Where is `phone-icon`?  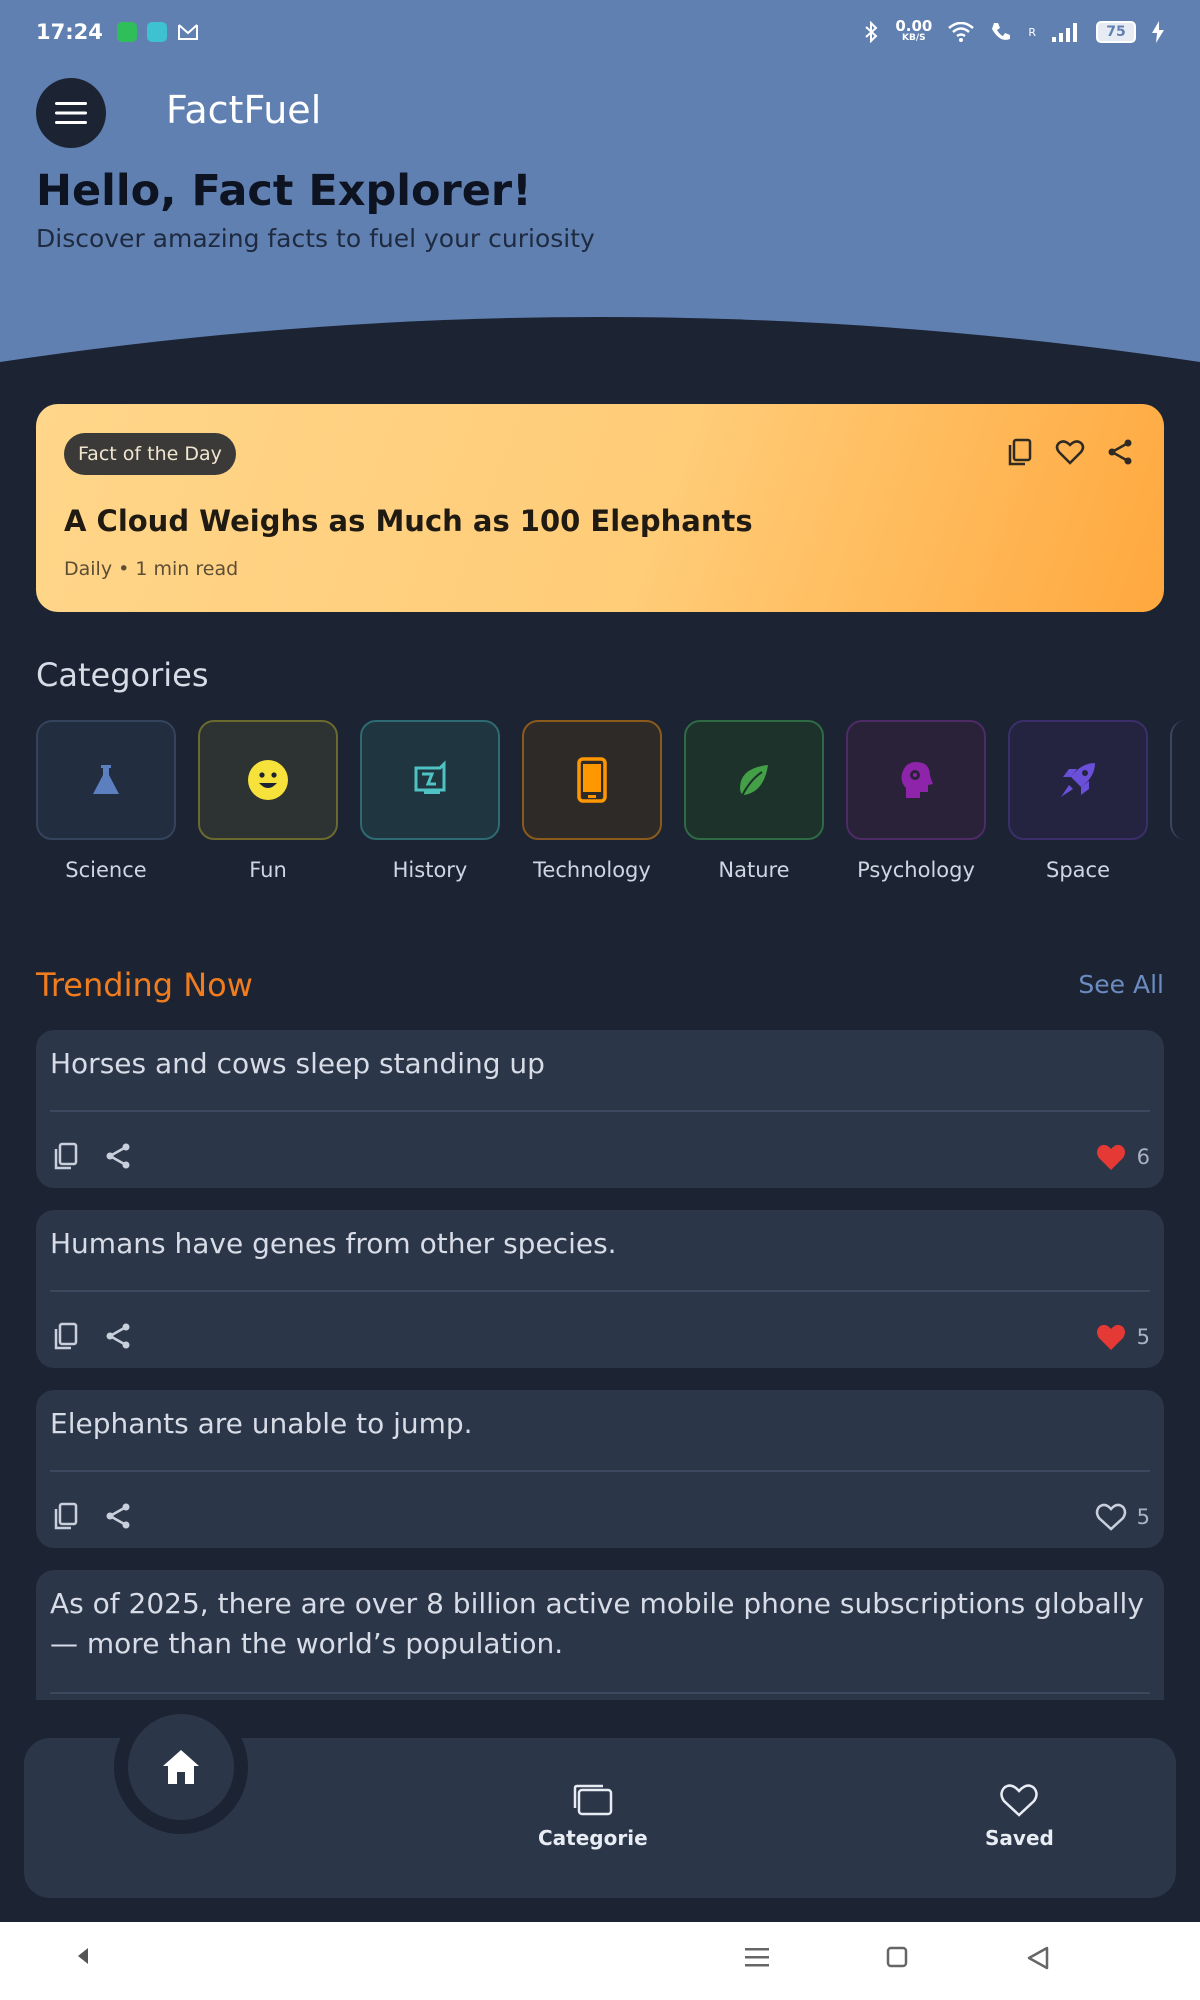 phone-icon is located at coordinates (592, 780).